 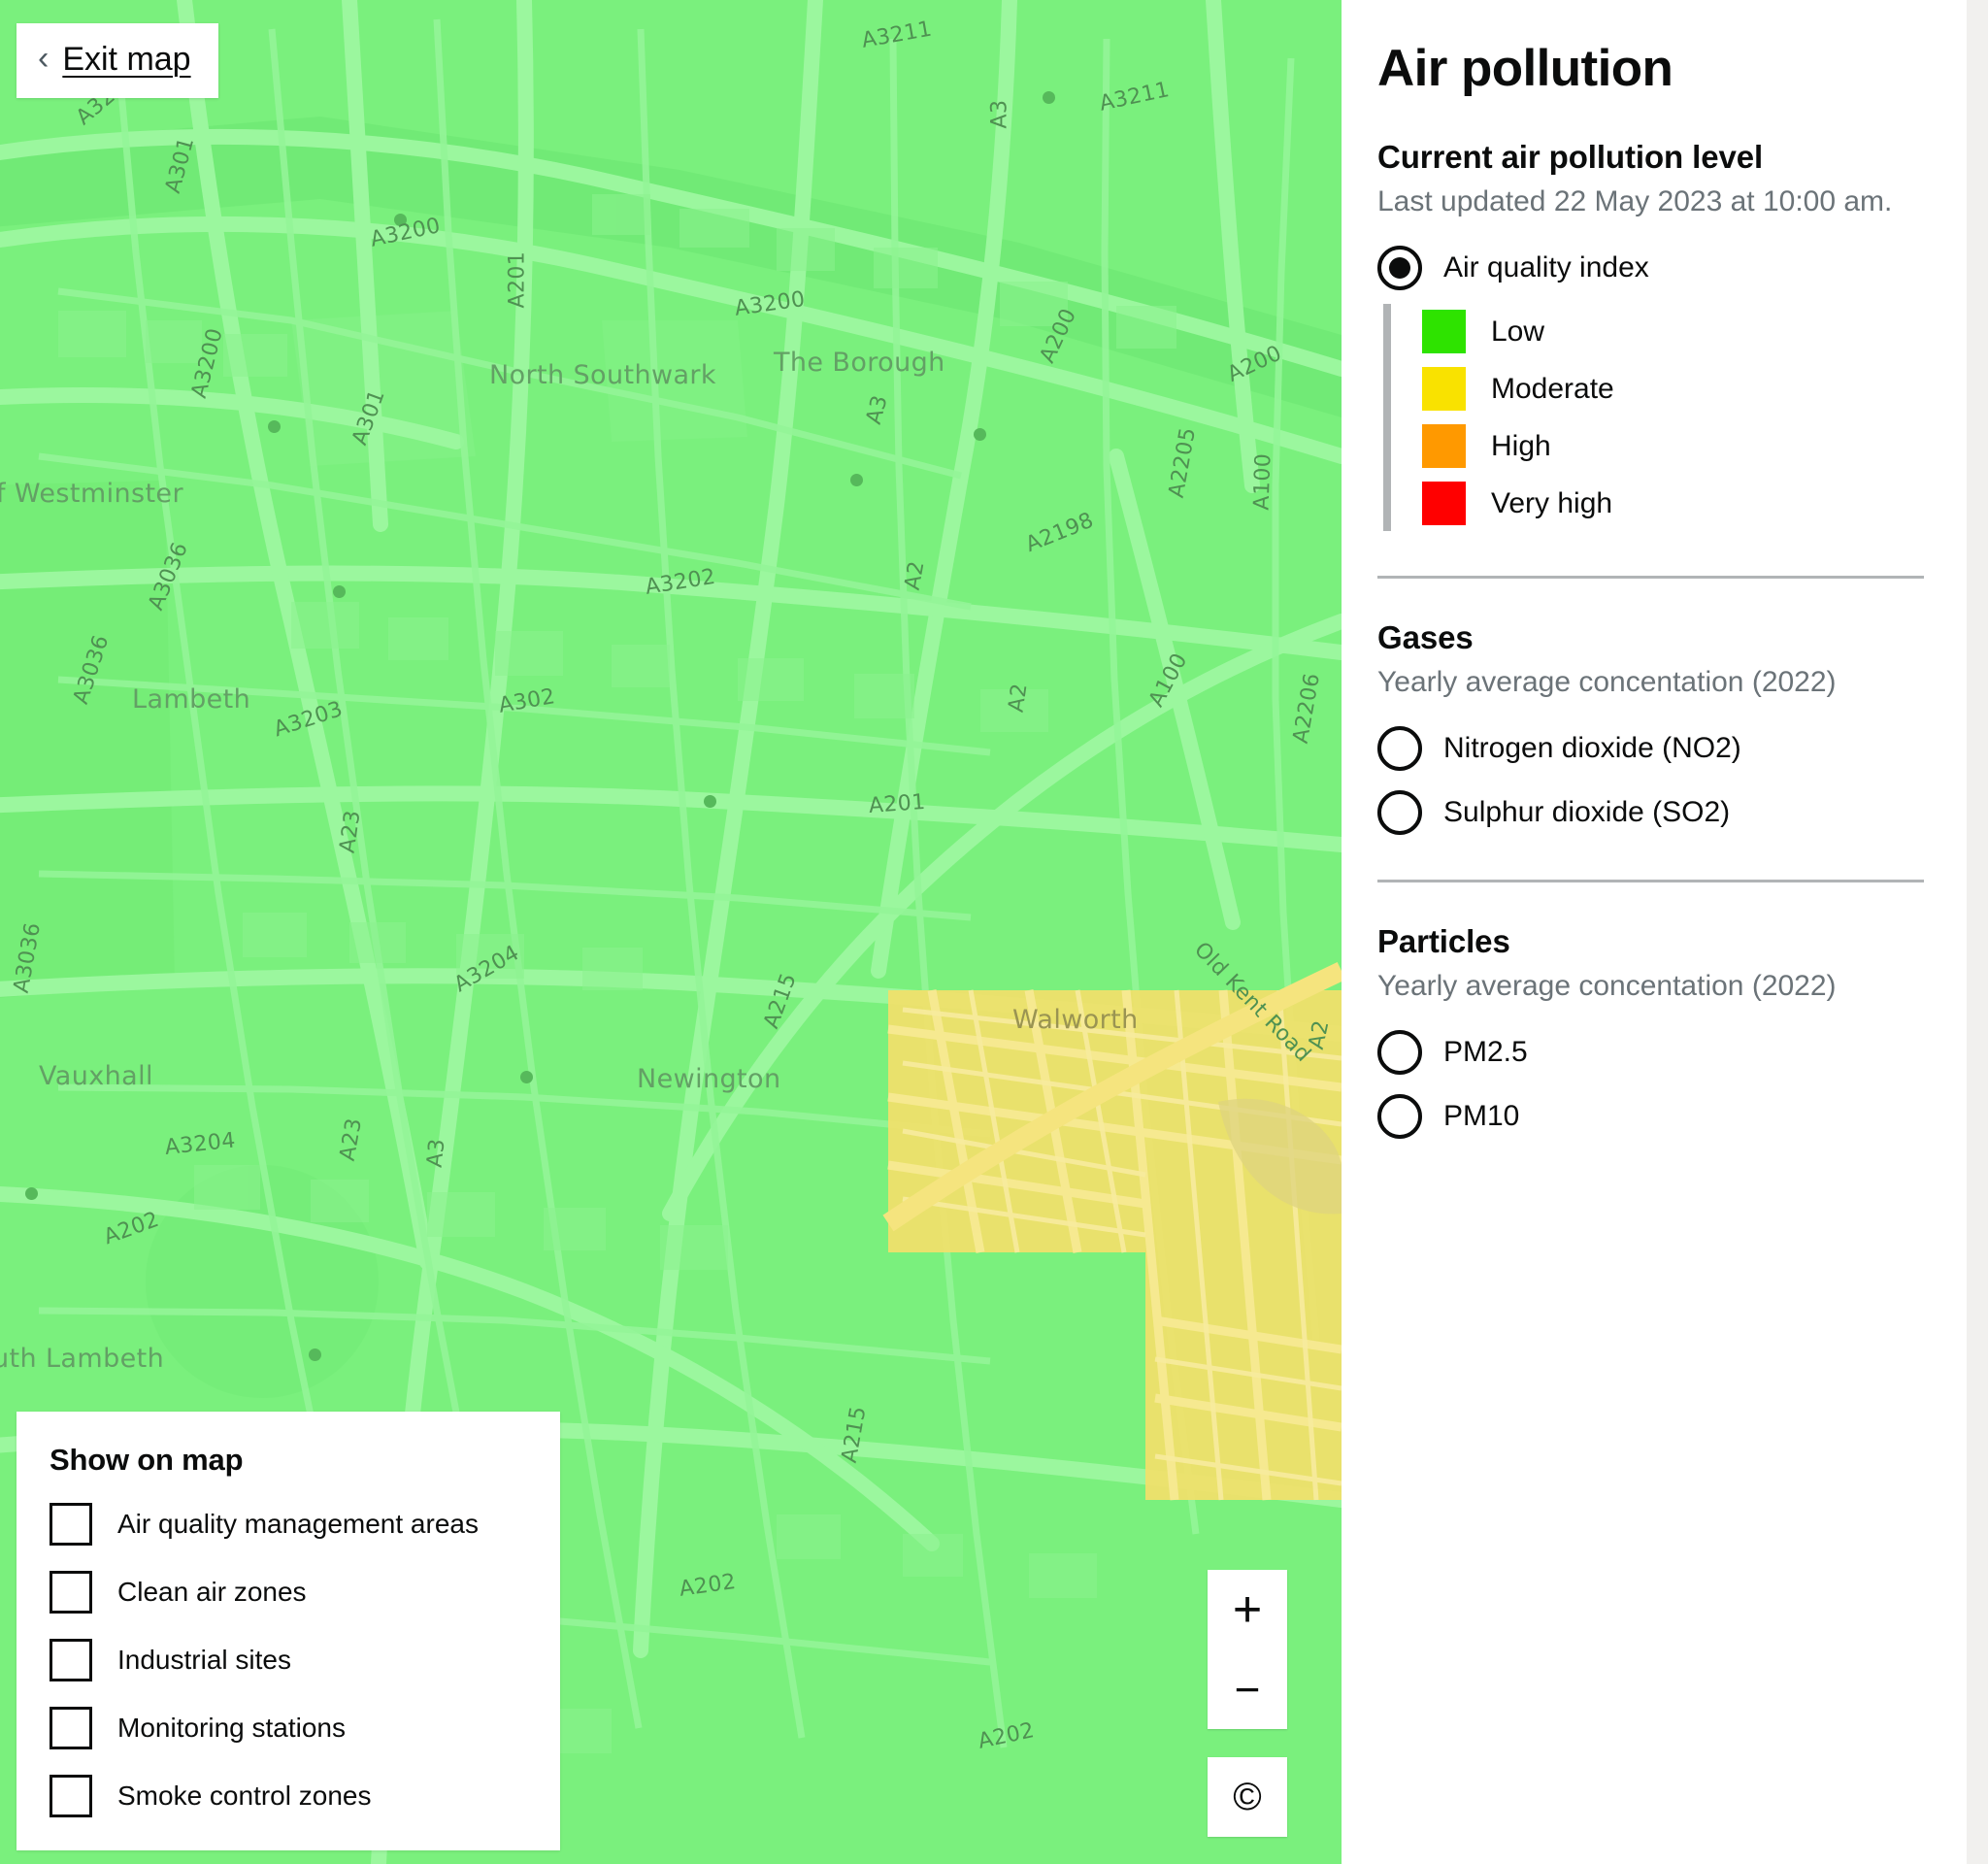 I want to click on legend-label: Low, so click(x=1518, y=331).